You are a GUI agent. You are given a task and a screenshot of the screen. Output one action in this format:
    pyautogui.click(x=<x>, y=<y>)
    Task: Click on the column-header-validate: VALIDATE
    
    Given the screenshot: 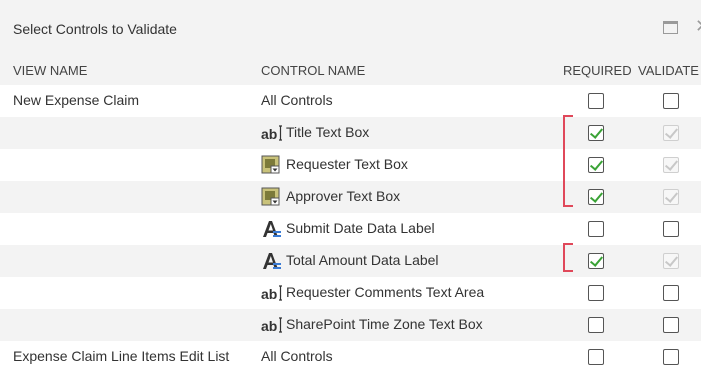 What is the action you would take?
    pyautogui.click(x=668, y=70)
    